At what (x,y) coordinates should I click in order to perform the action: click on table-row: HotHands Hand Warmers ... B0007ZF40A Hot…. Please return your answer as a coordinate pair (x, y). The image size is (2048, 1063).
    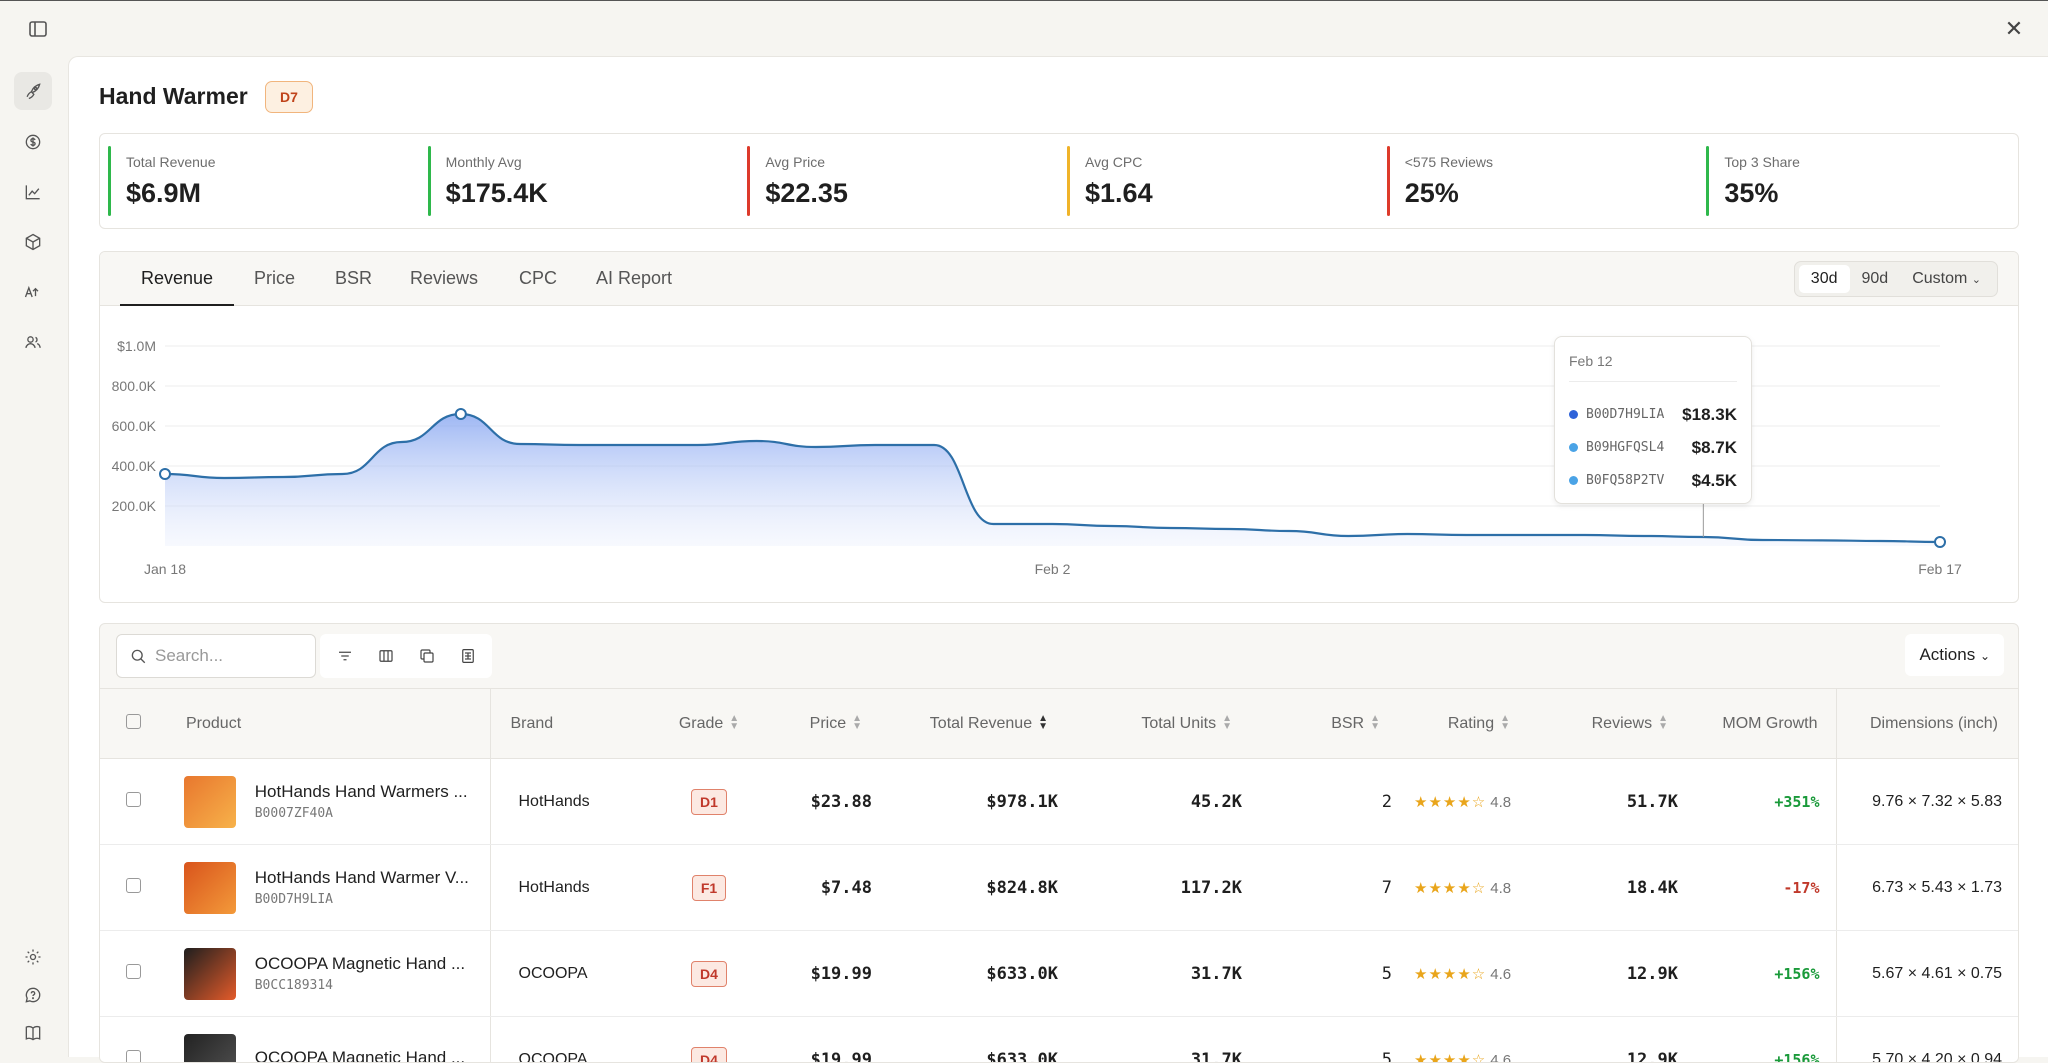
    Looking at the image, I should click on (1059, 802).